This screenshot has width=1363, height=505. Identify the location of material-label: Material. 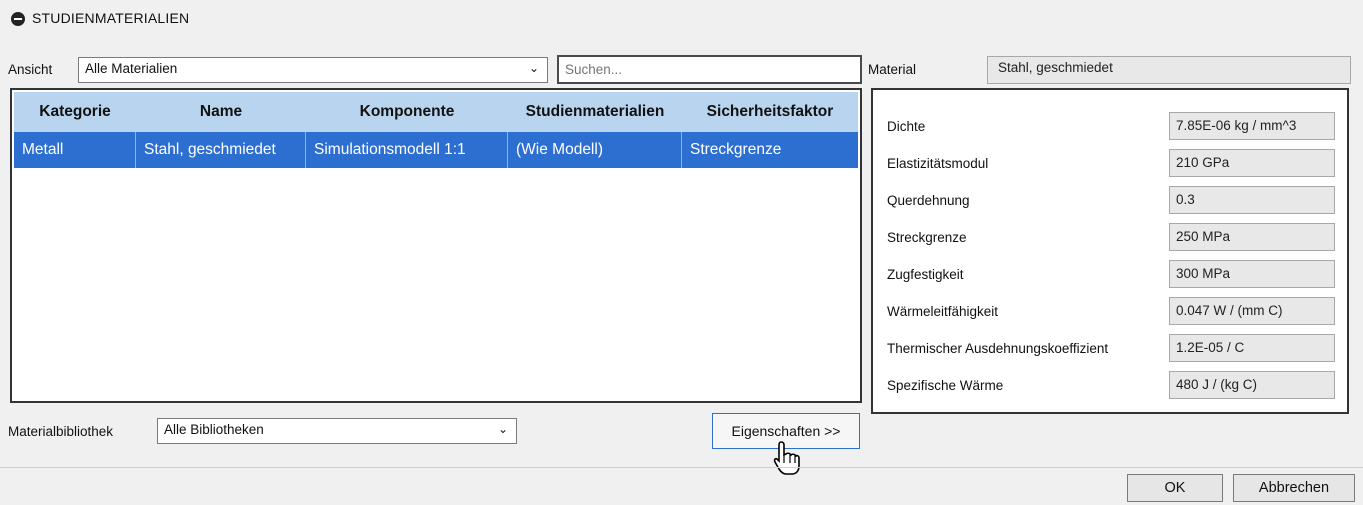
(892, 69).